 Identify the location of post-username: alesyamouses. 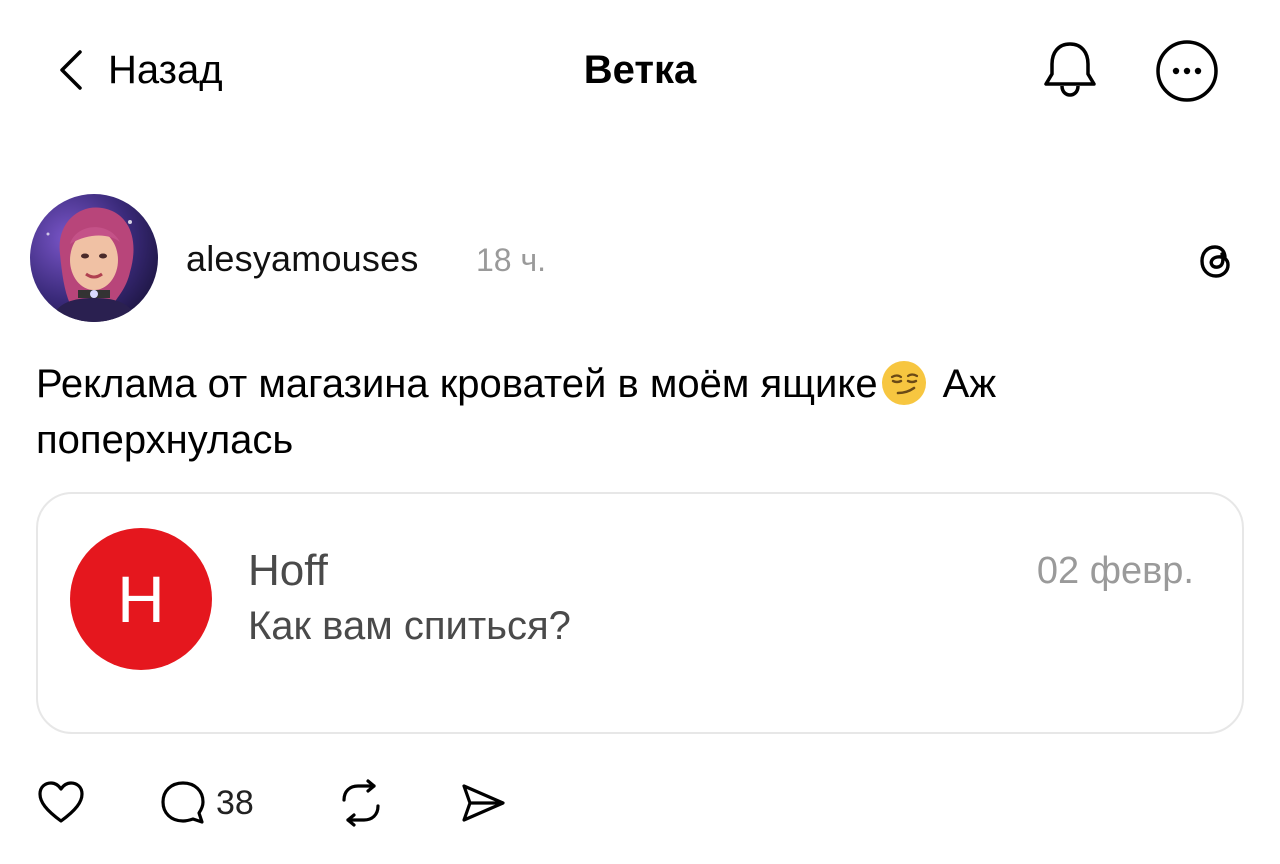
(302, 259).